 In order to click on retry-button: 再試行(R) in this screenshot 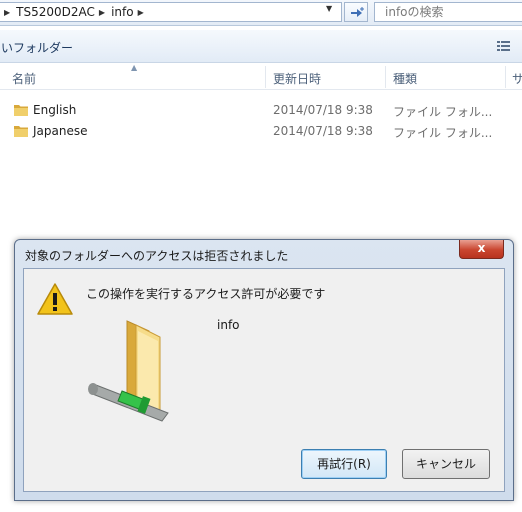, I will do `click(344, 464)`.